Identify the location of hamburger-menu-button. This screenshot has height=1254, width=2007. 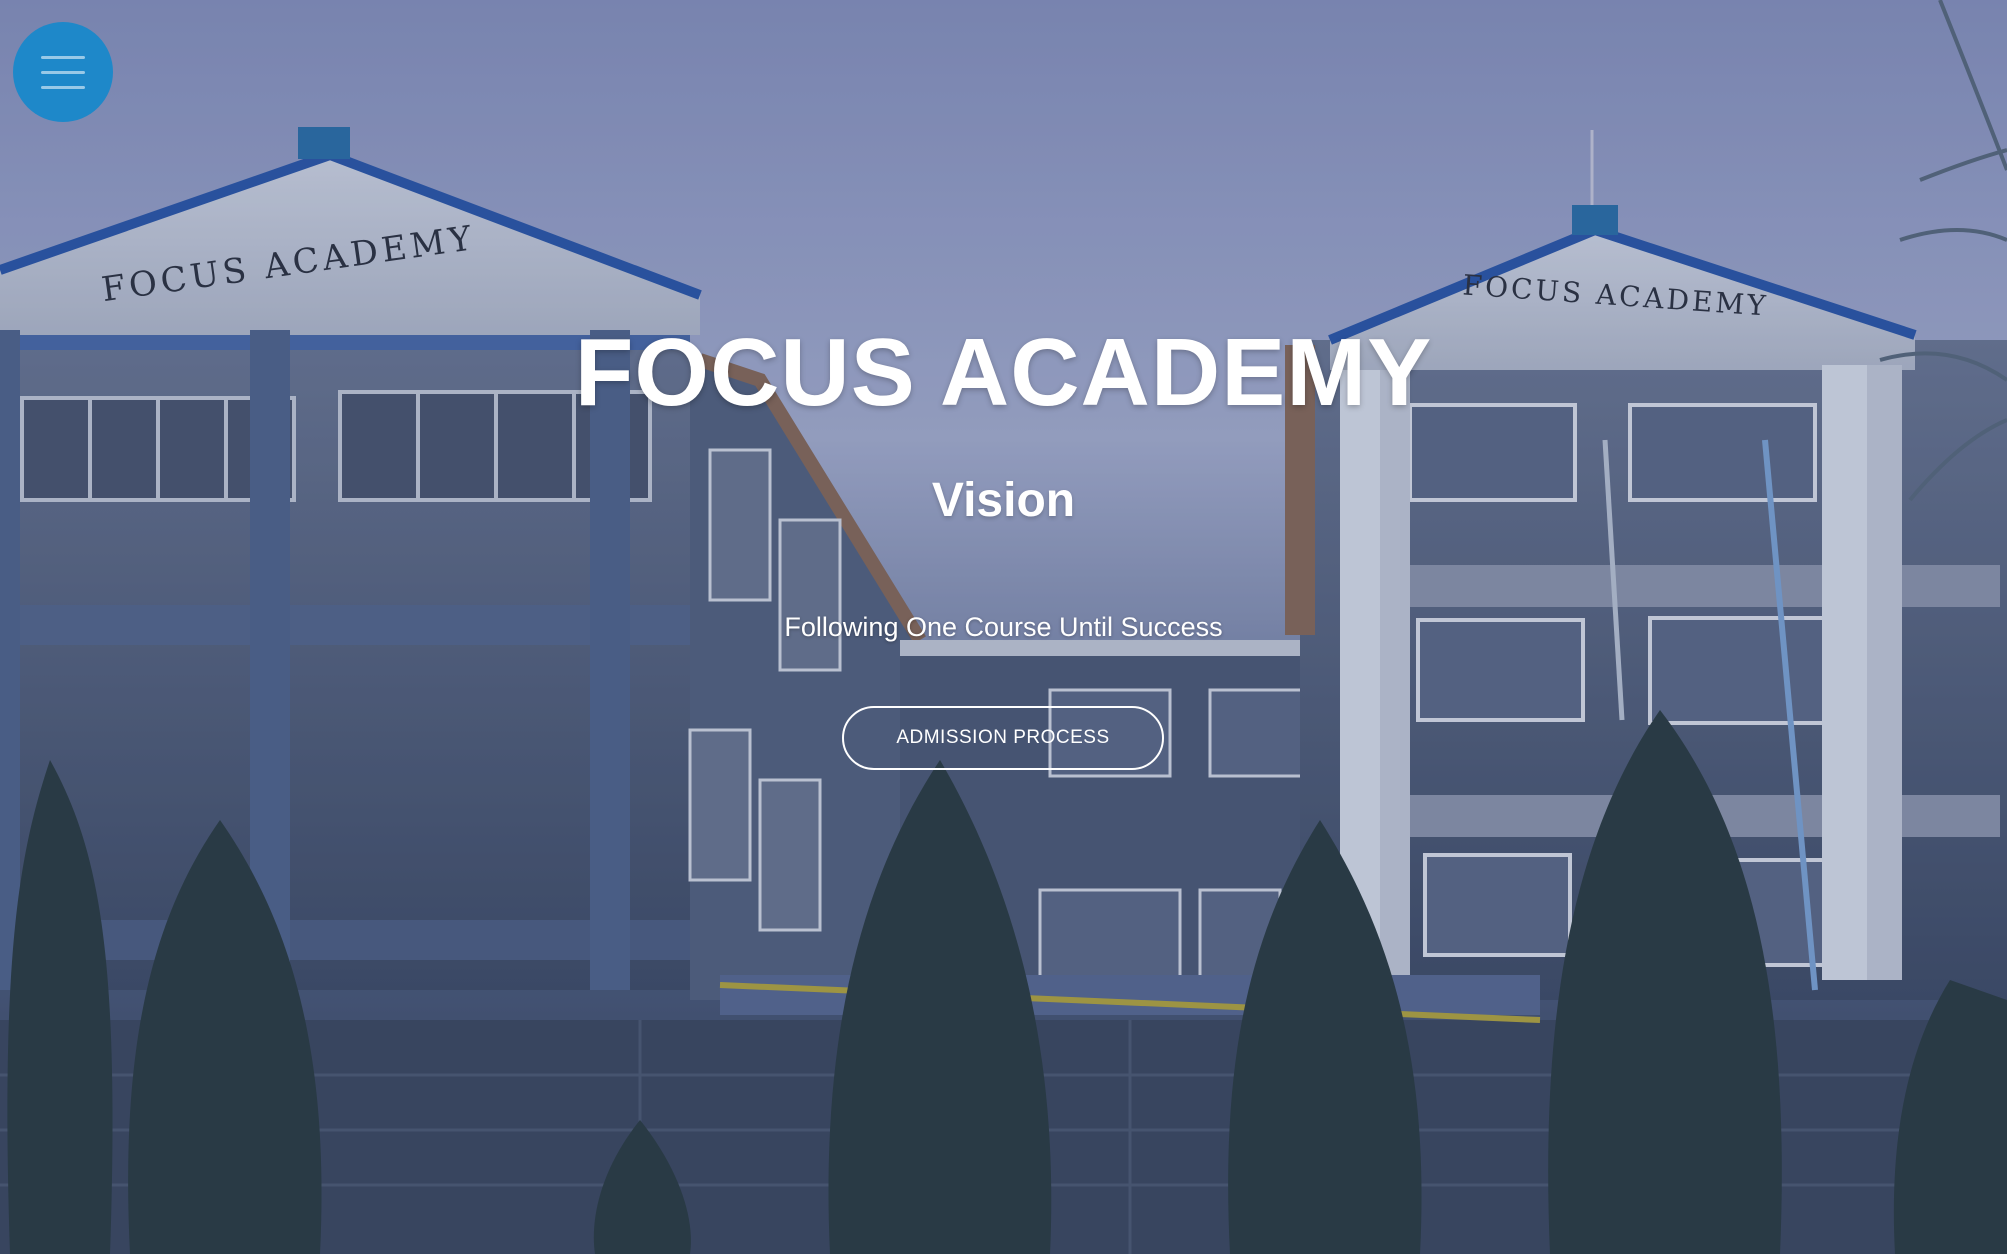
(63, 72).